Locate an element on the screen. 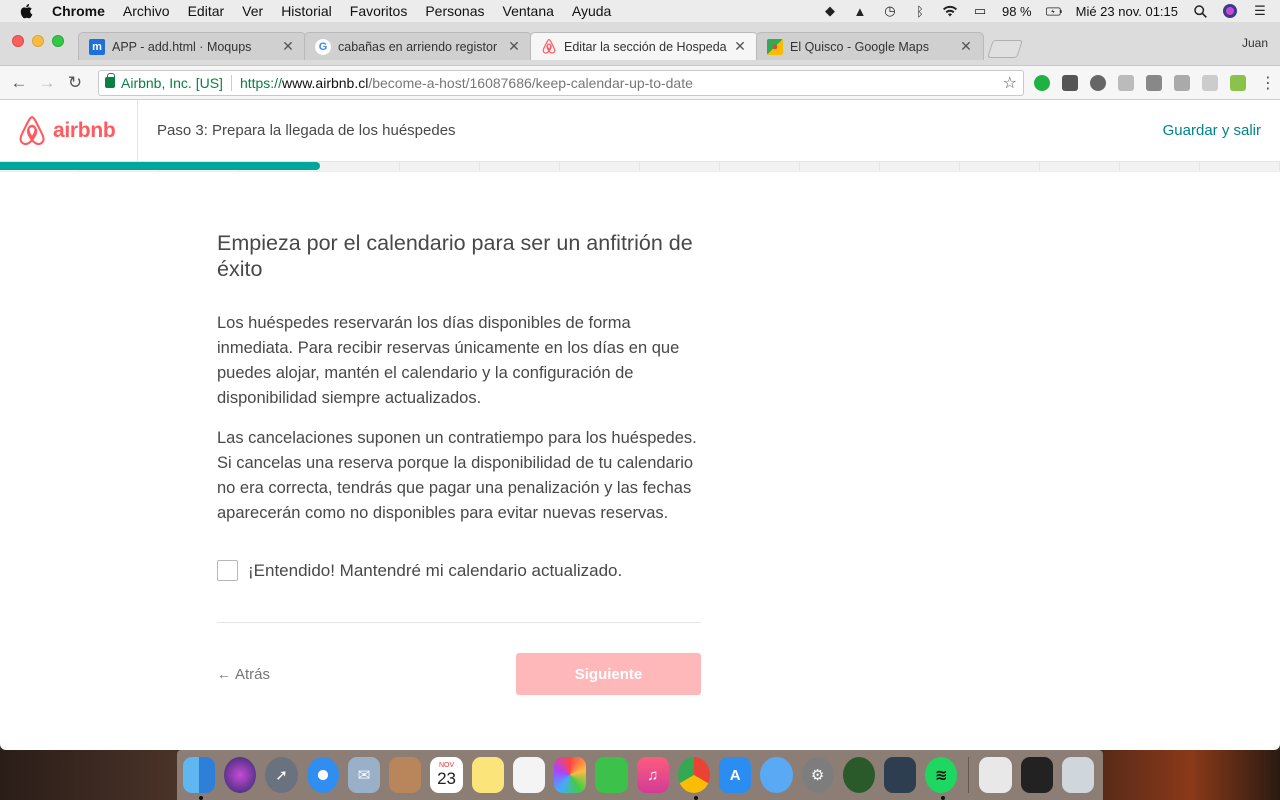 The height and width of the screenshot is (800, 1280). back-link: ← Atrás is located at coordinates (243, 674).